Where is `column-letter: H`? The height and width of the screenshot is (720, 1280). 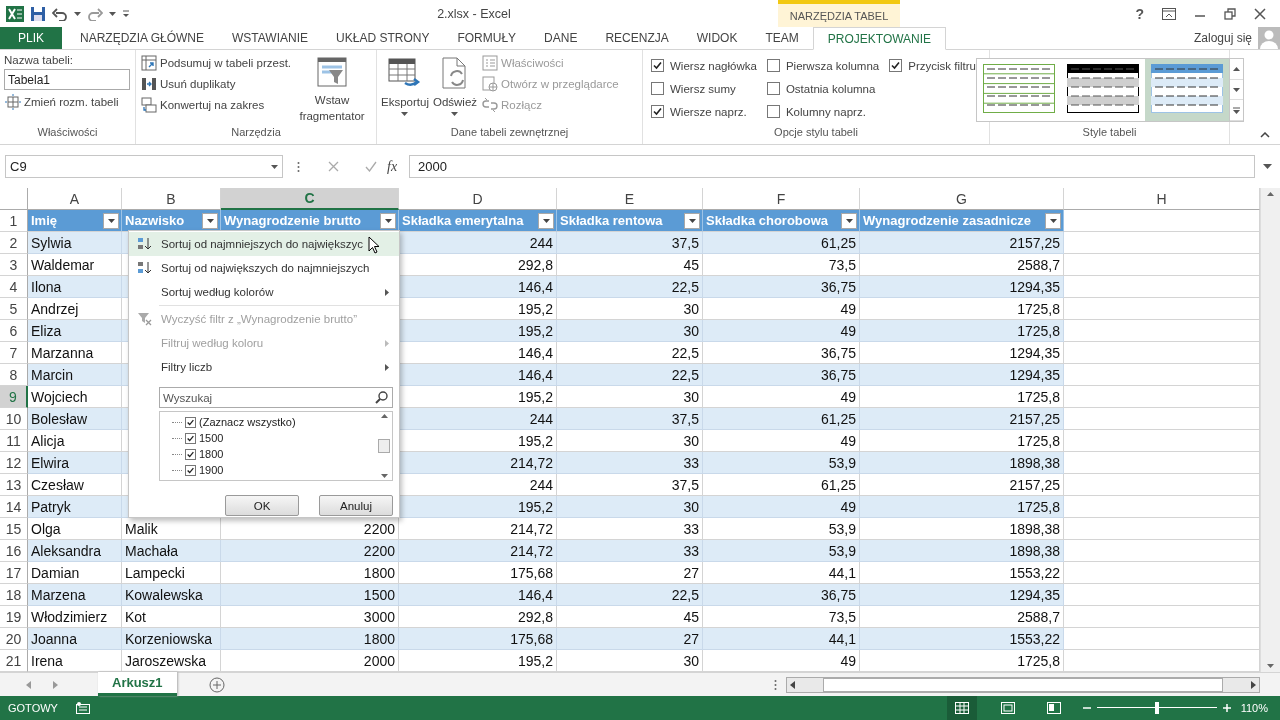
column-letter: H is located at coordinates (1162, 199).